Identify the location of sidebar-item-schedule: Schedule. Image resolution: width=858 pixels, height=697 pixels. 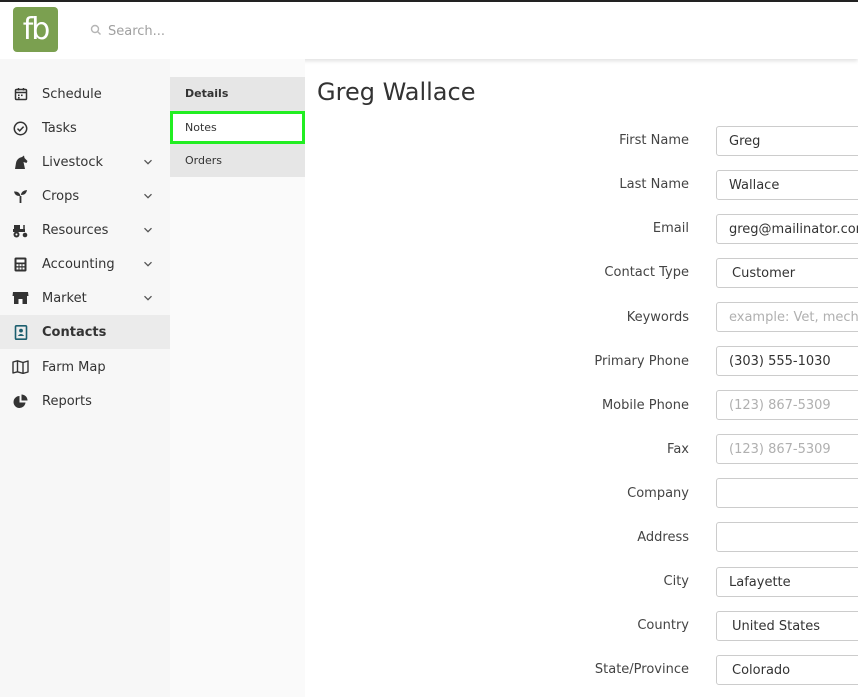
(85, 94).